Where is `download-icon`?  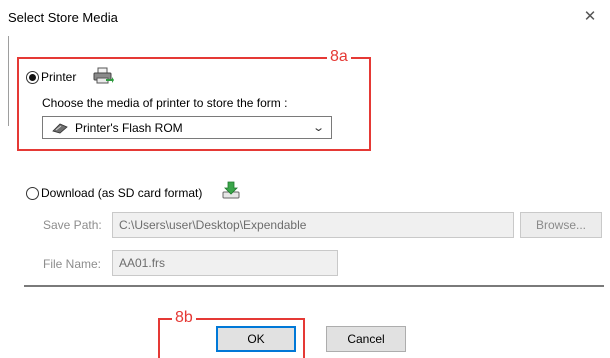
download-icon is located at coordinates (231, 191).